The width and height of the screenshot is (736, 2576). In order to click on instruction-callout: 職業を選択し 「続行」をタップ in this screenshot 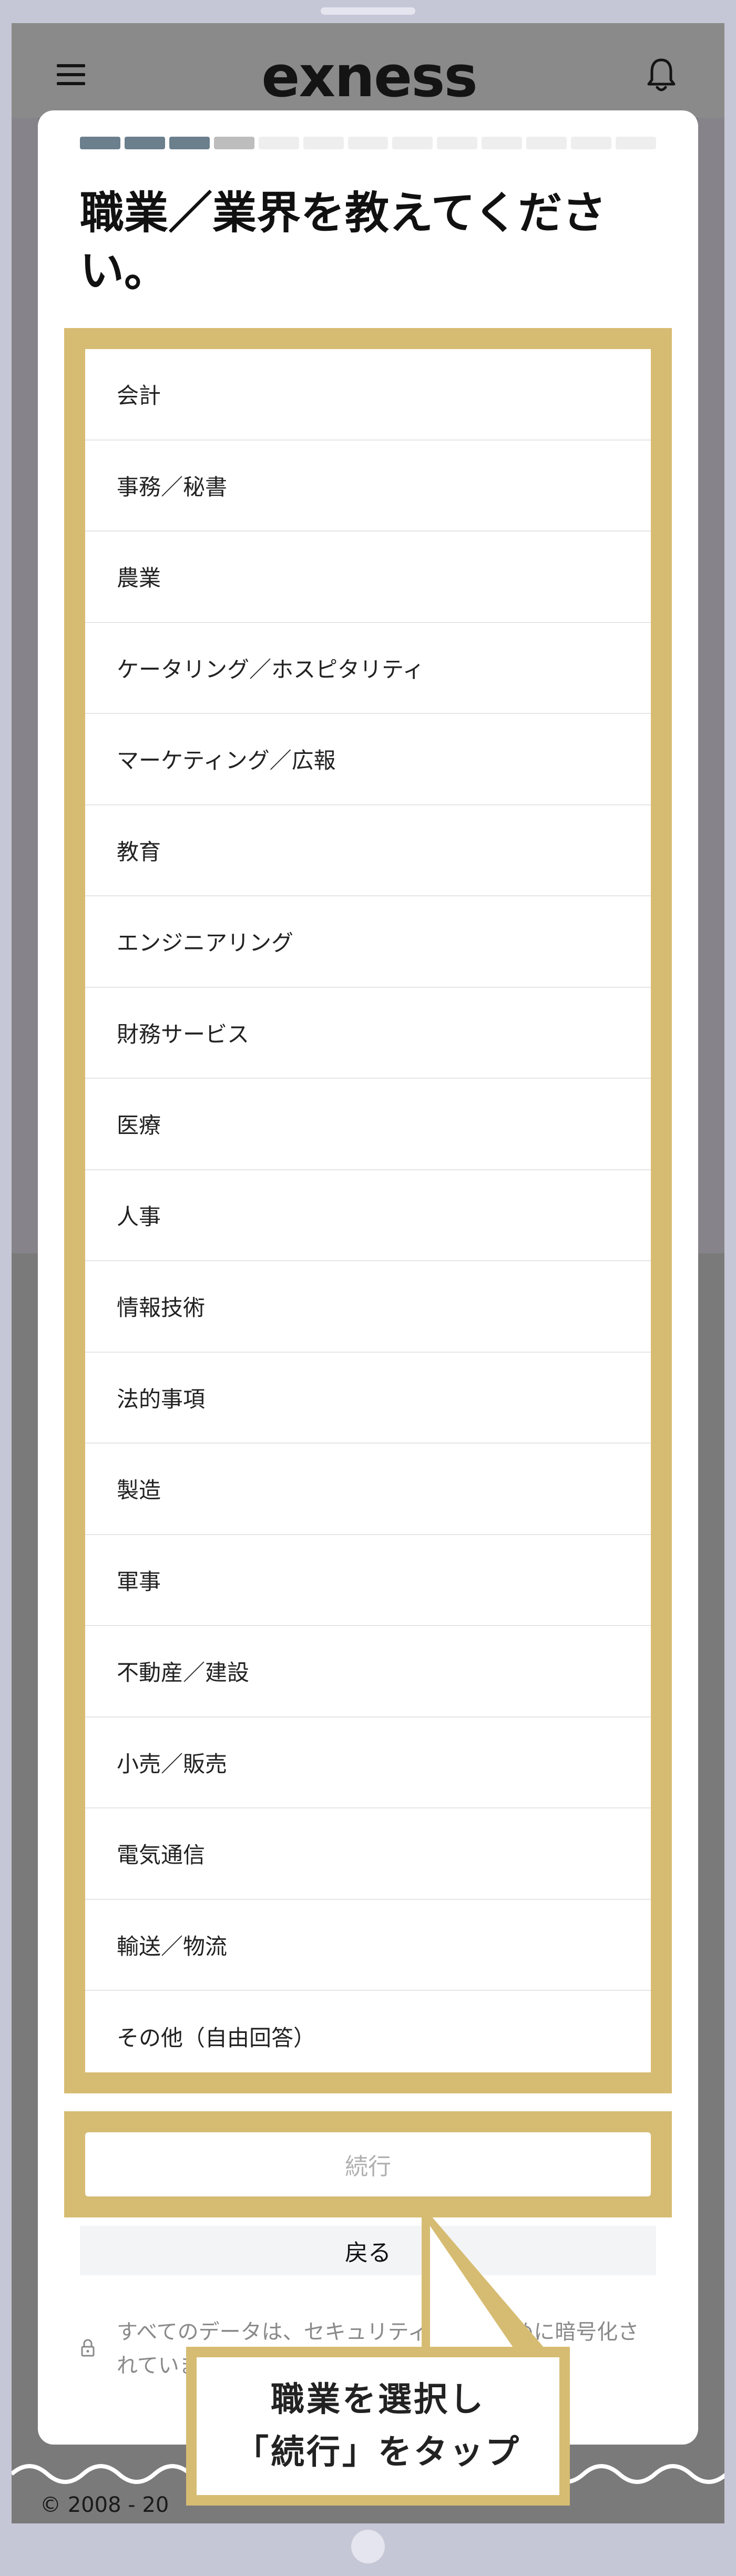, I will do `click(378, 2426)`.